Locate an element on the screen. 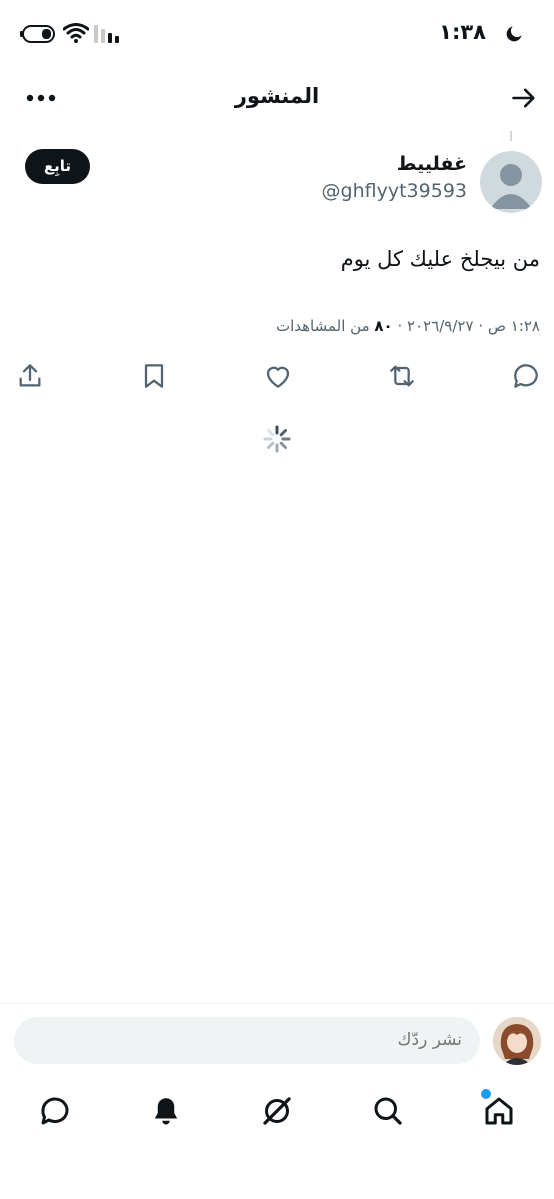 The image size is (554, 1199). post-meta: ١:٢٨ ص · ٢٠٢٦/٩/٢٧ · ٨٠ من المشاهدات is located at coordinates (408, 326).